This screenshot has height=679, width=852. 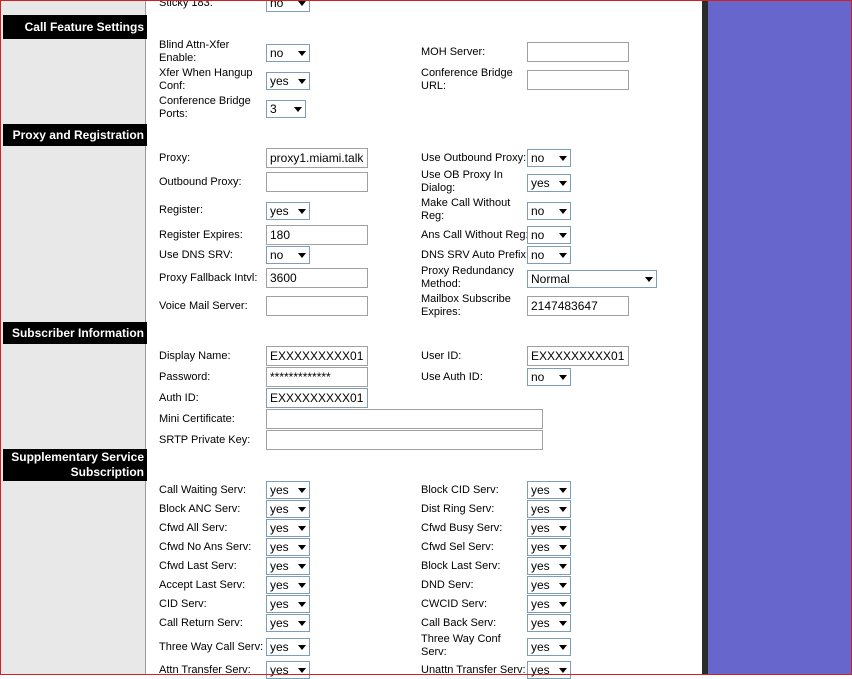 I want to click on proxy-label: Proxy:, so click(x=175, y=158).